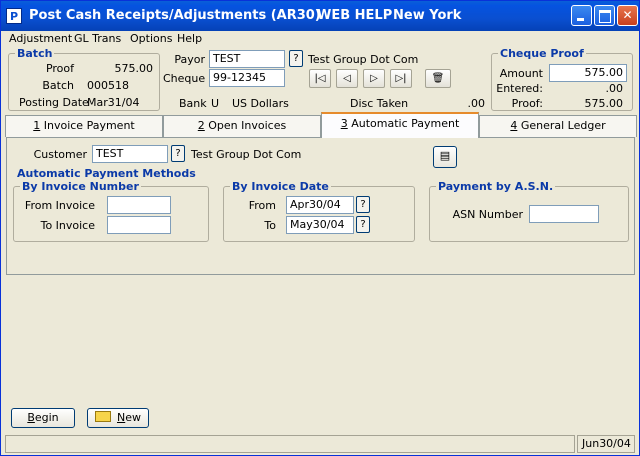 This screenshot has width=640, height=456. What do you see at coordinates (363, 224) in the screenshot?
I see `to-date-lookup-button: ?` at bounding box center [363, 224].